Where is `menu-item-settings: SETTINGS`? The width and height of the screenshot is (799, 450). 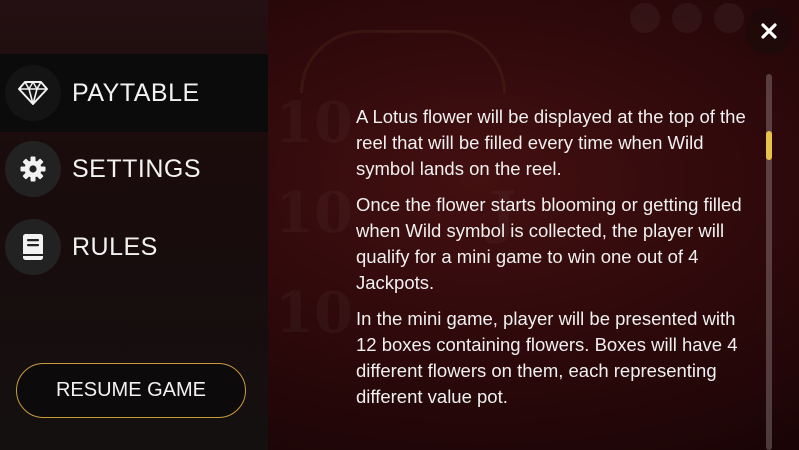 menu-item-settings: SETTINGS is located at coordinates (134, 169).